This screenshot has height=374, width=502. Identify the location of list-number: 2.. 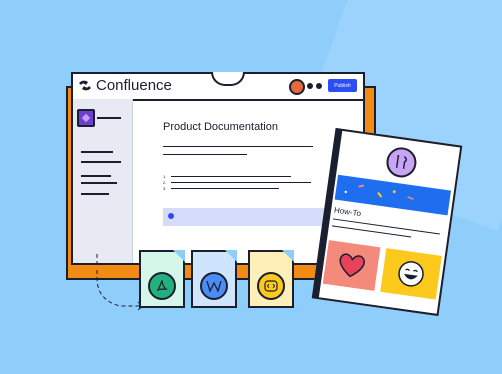
(165, 182).